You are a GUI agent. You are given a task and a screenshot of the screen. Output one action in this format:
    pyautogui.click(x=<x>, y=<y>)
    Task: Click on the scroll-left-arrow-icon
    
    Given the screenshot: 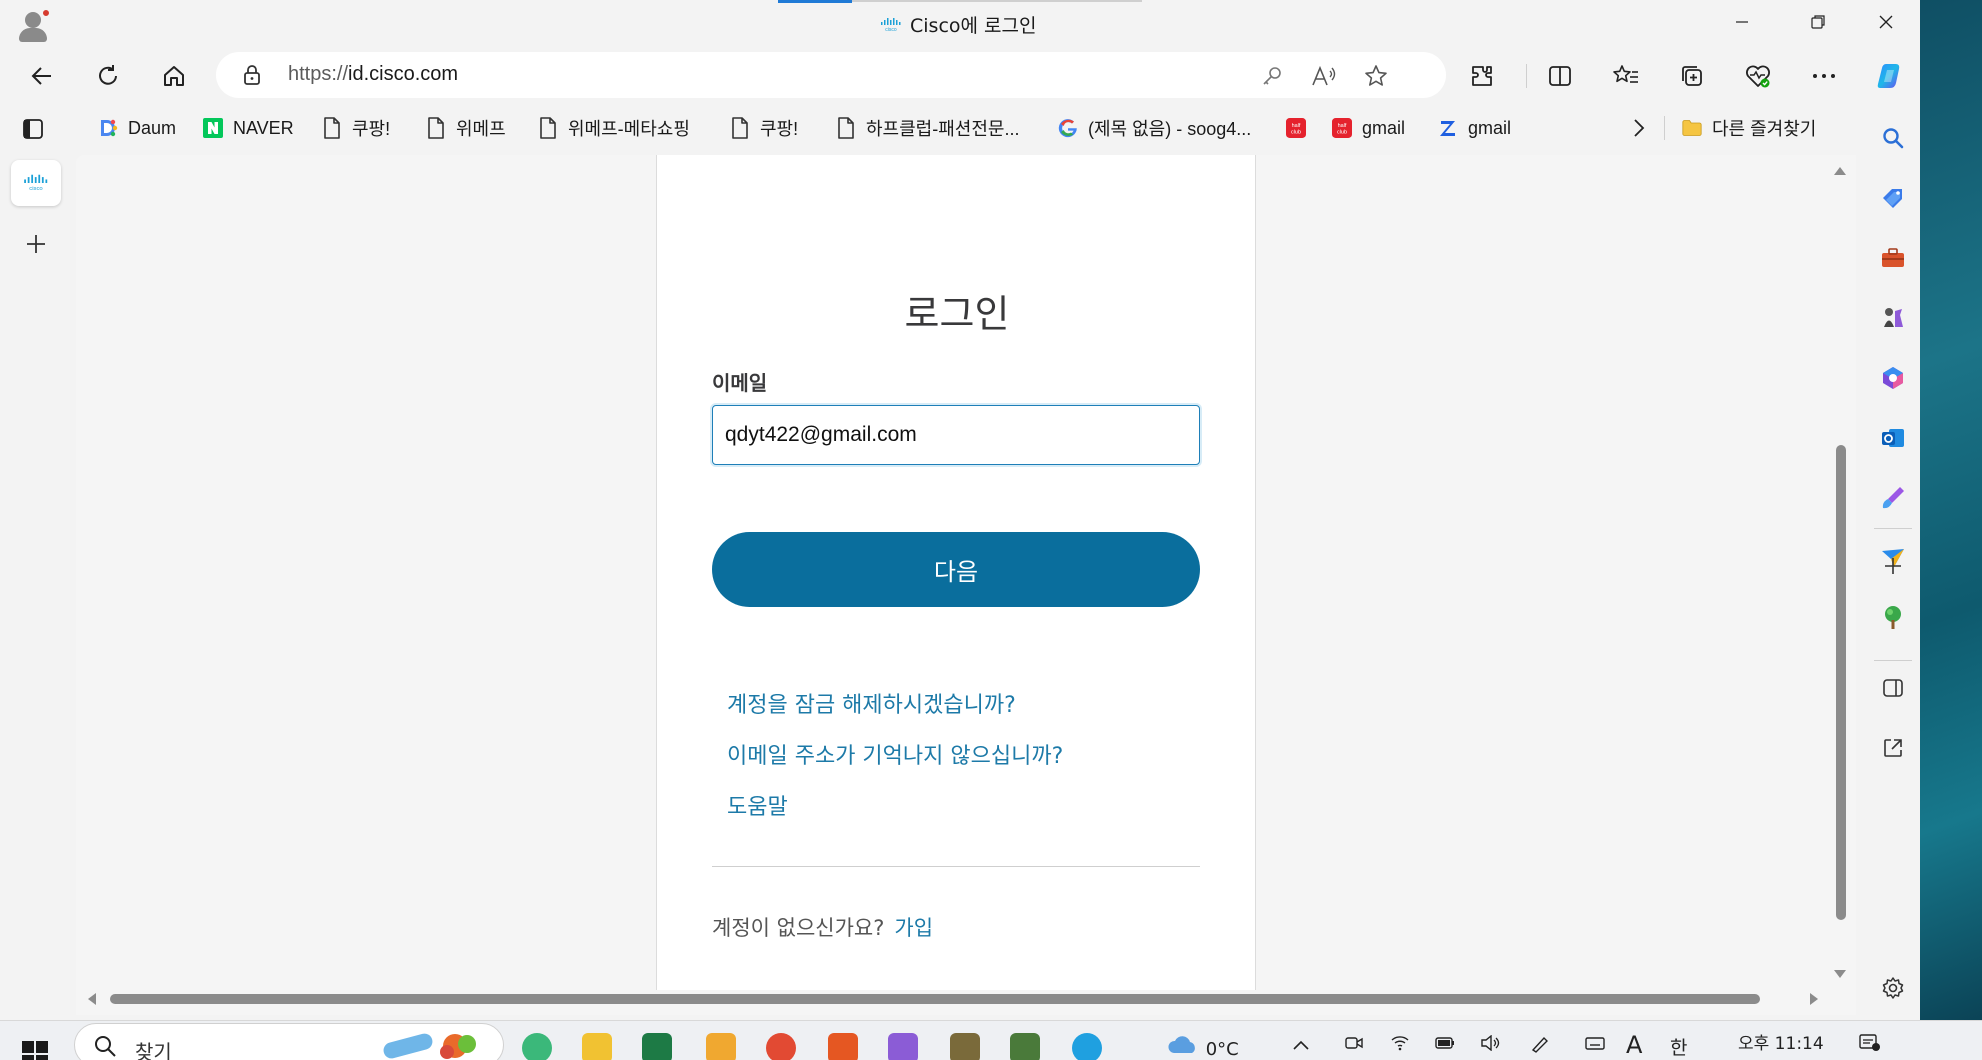 What is the action you would take?
    pyautogui.click(x=92, y=999)
    